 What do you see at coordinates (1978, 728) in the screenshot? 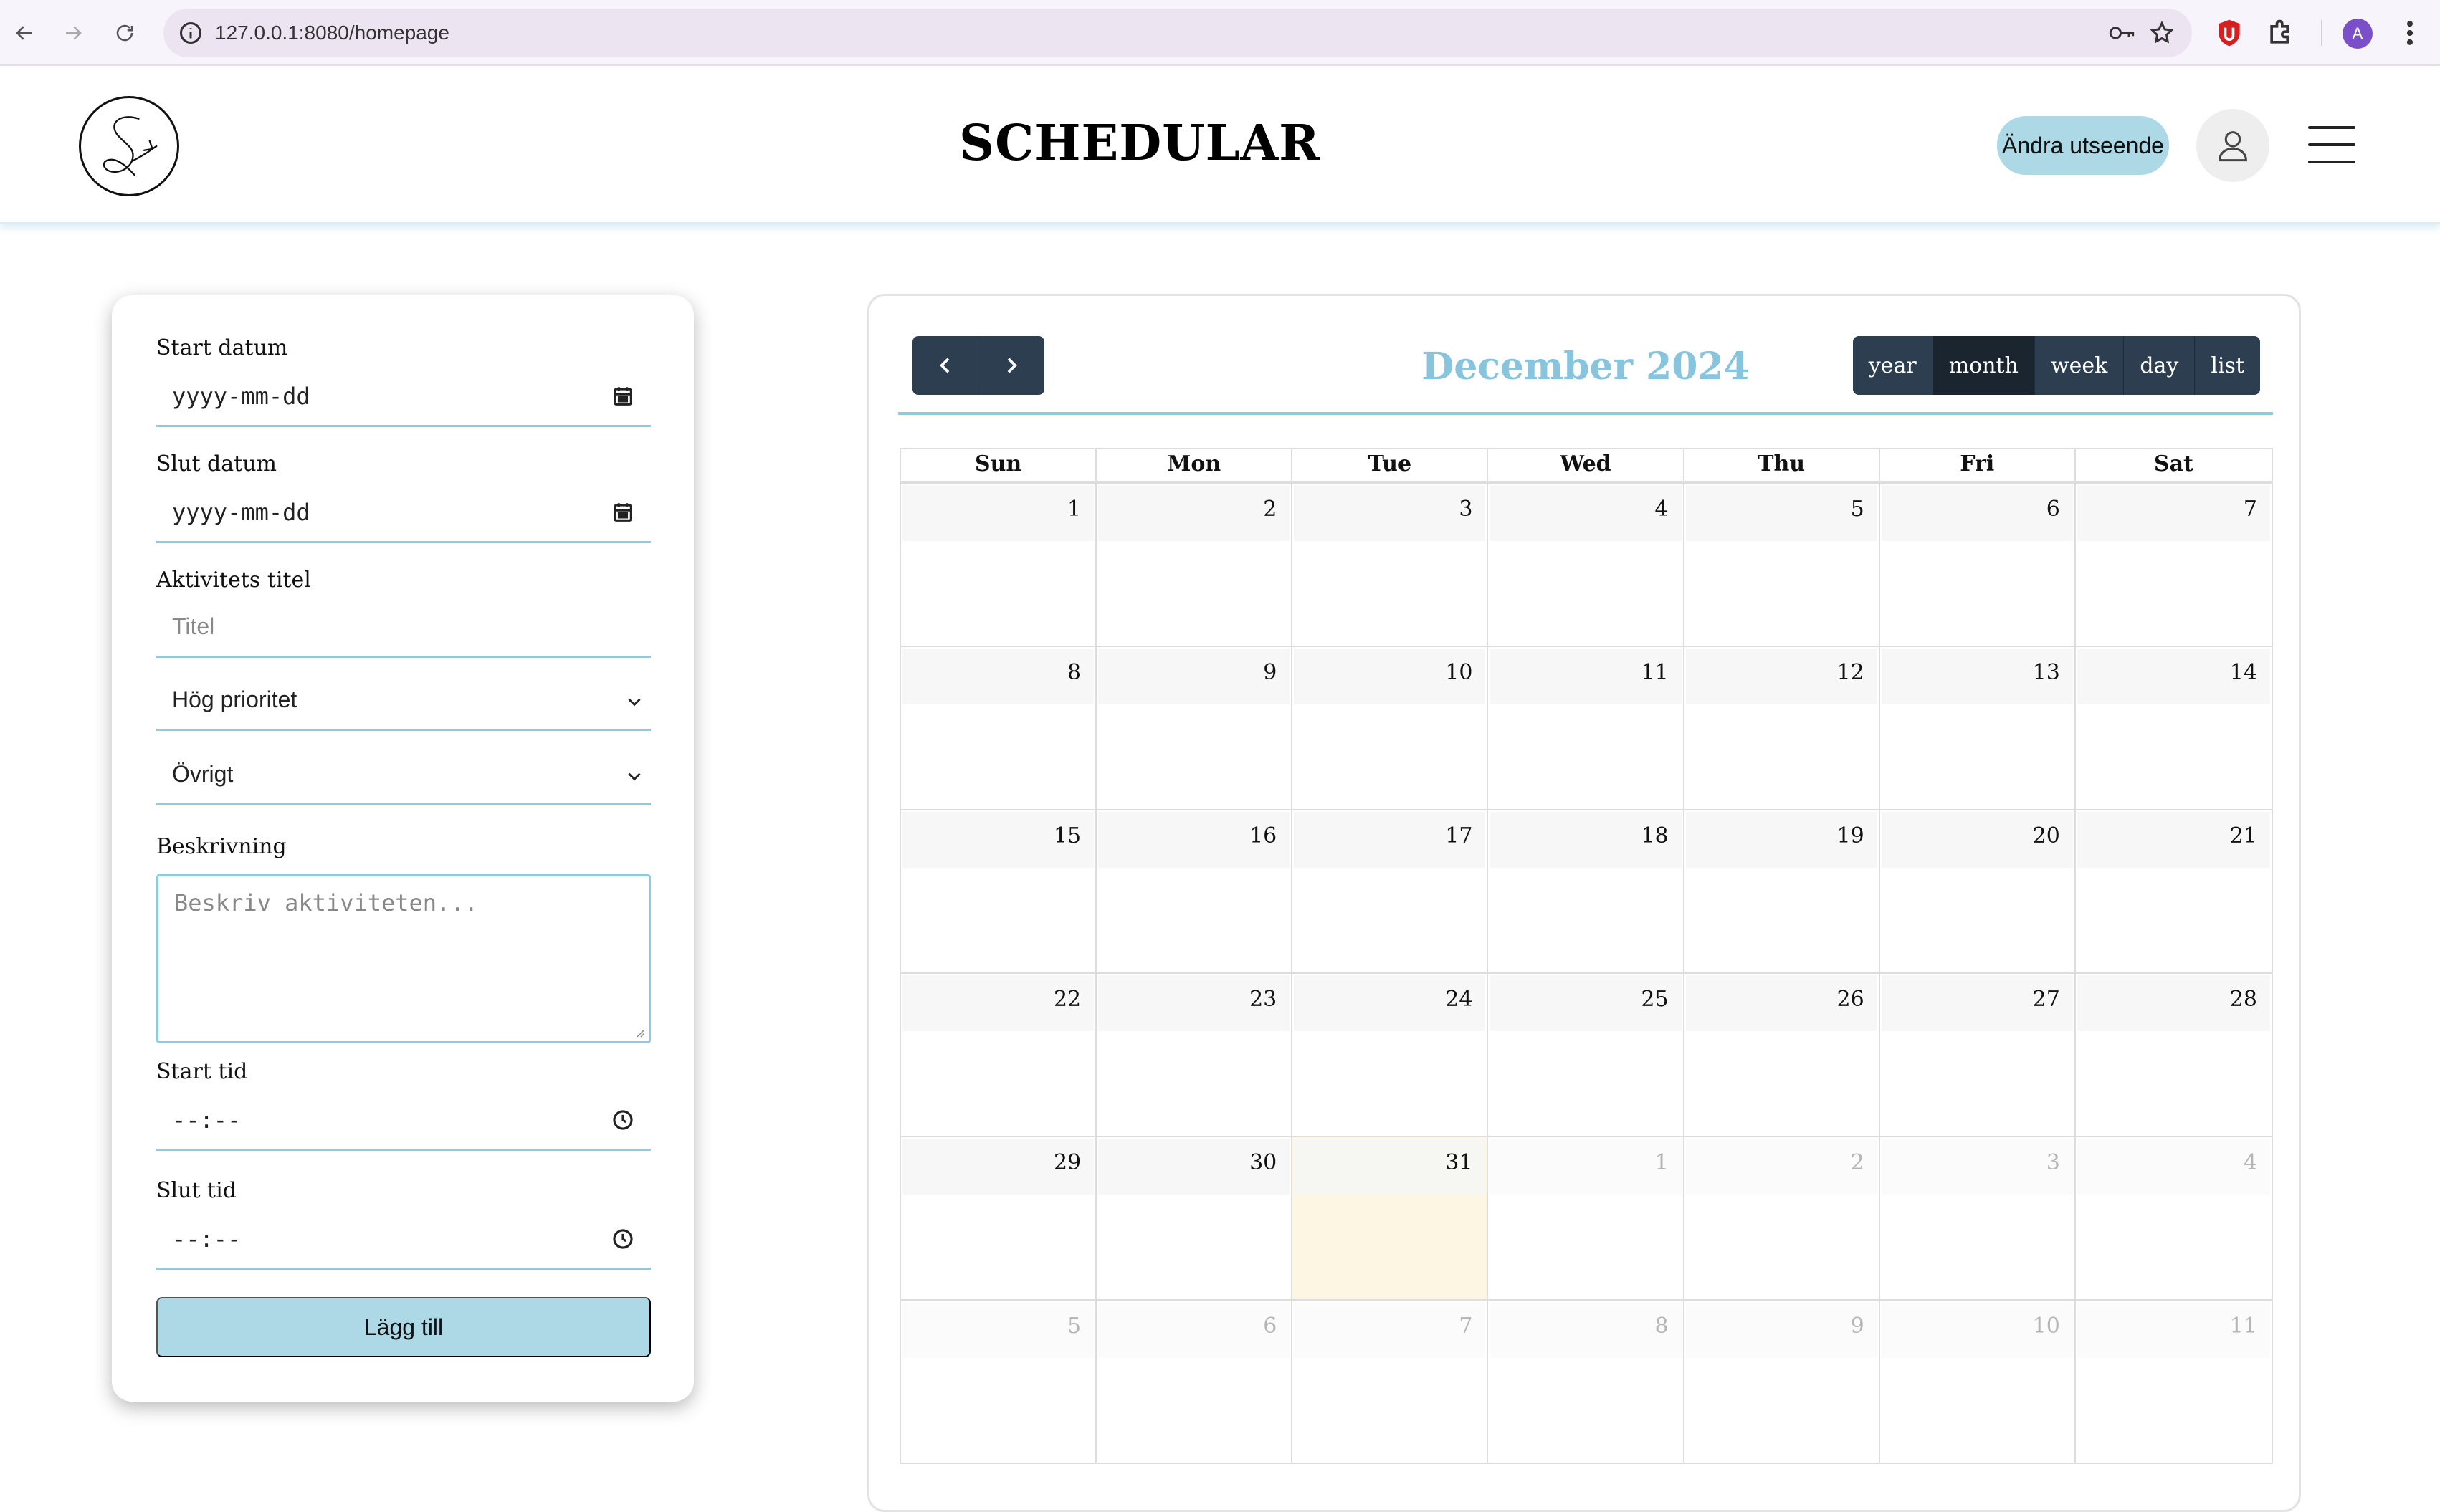
I see `day-cell: 13` at bounding box center [1978, 728].